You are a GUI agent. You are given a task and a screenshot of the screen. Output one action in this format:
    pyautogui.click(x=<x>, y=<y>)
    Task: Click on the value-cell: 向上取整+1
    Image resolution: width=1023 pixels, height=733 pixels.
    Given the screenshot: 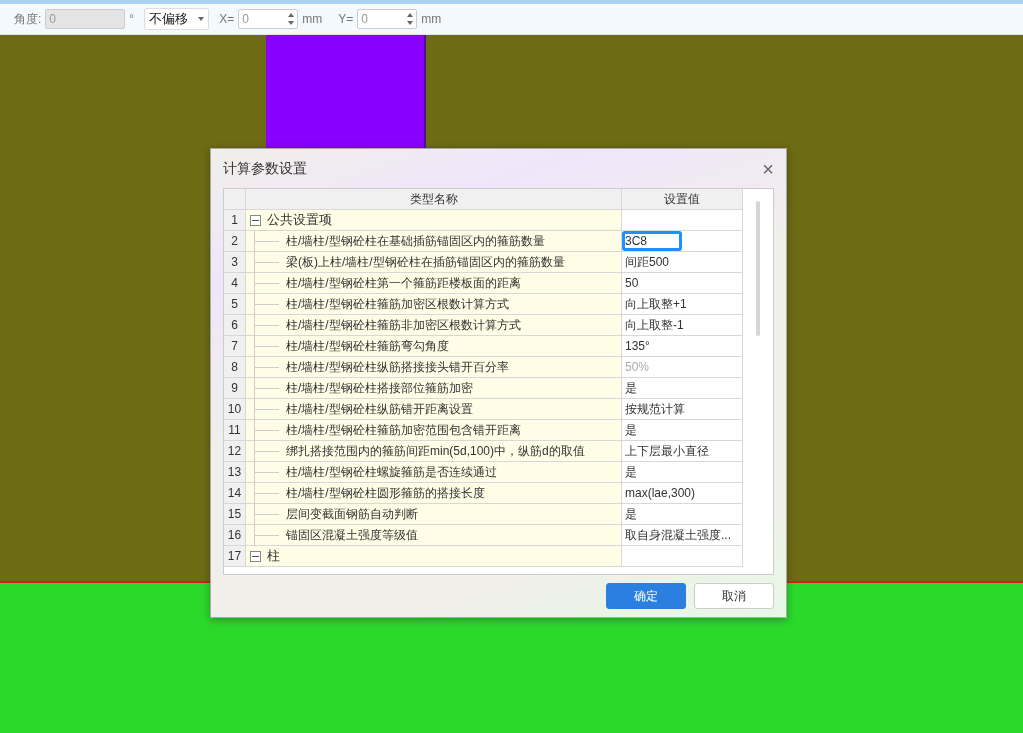 What is the action you would take?
    pyautogui.click(x=682, y=304)
    